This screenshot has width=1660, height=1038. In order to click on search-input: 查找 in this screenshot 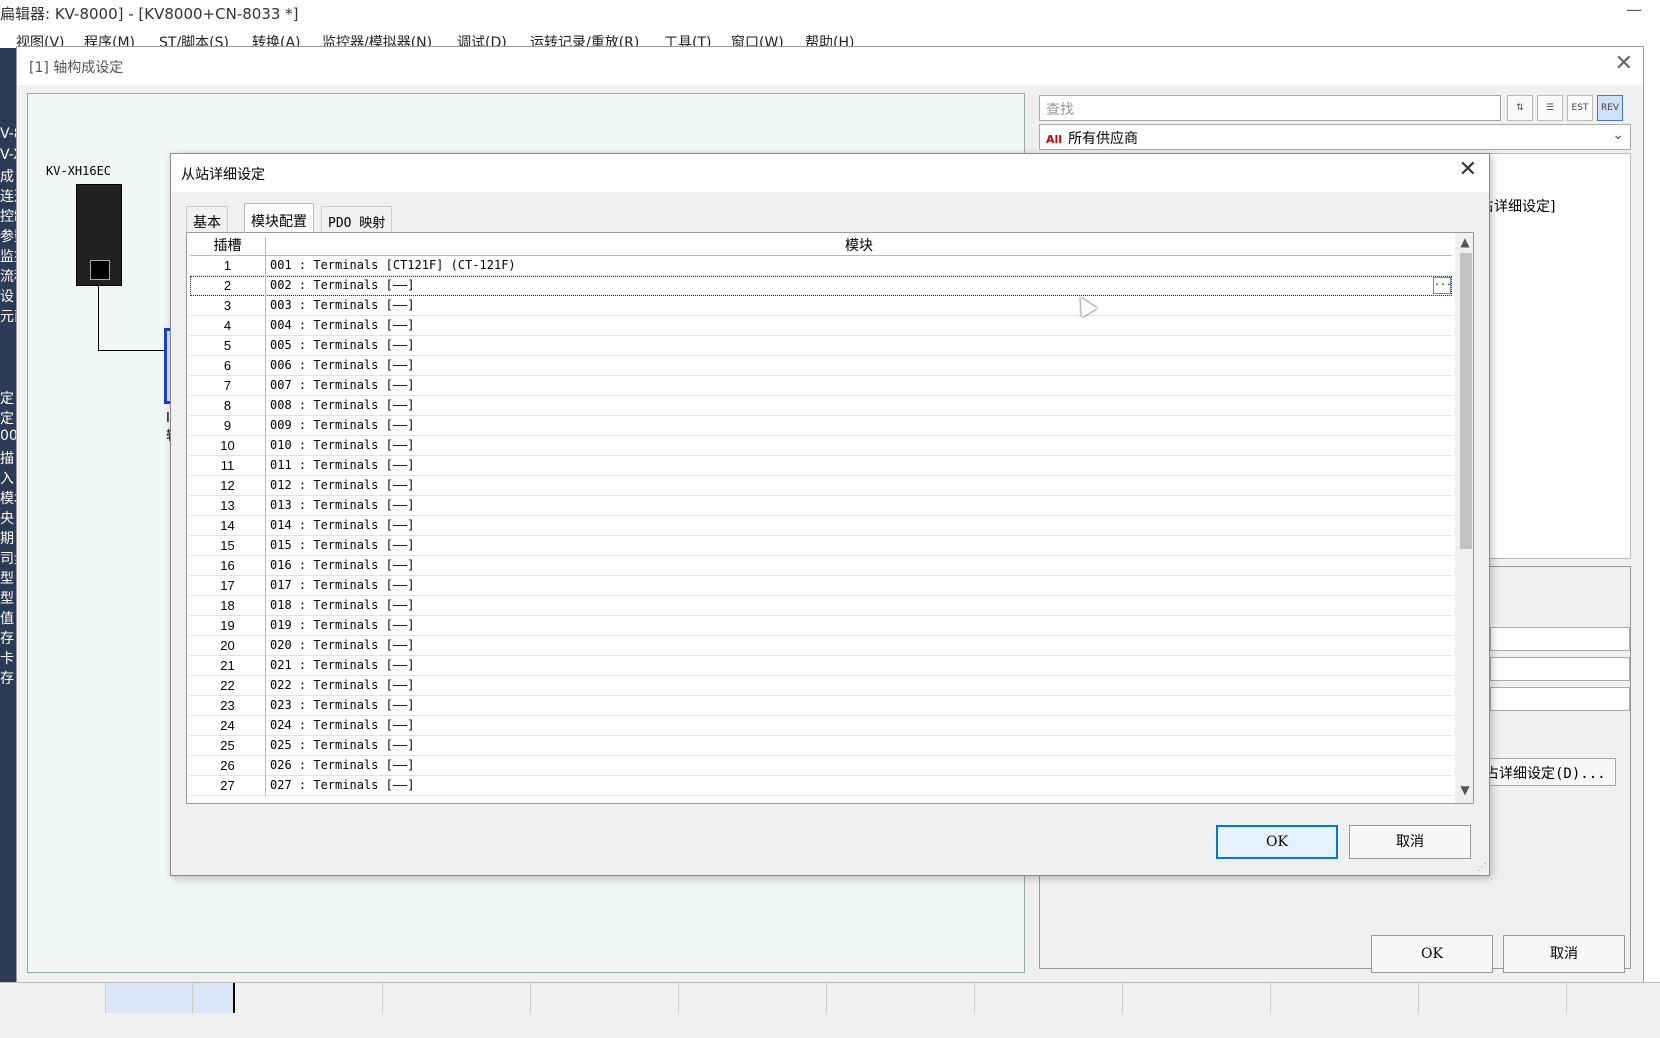, I will do `click(1270, 108)`.